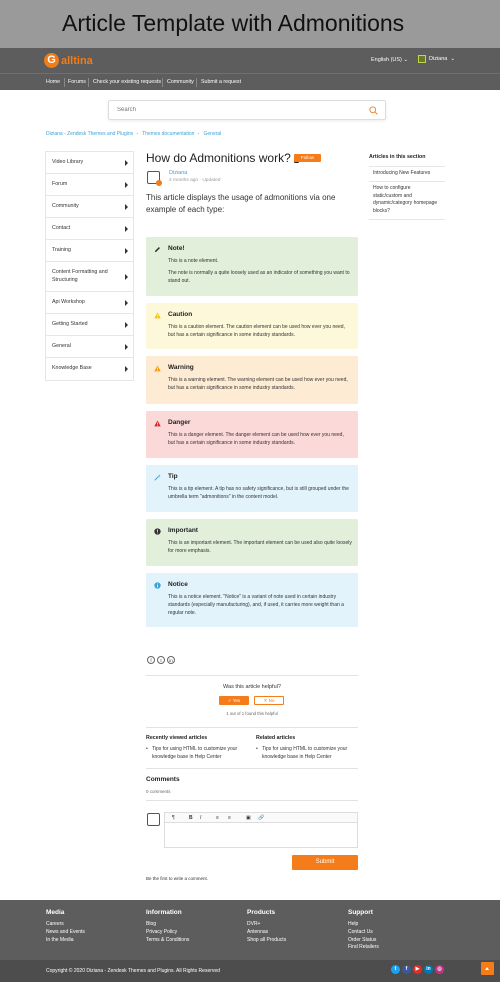  What do you see at coordinates (269, 700) in the screenshot?
I see `vote-no-button: ✕ No` at bounding box center [269, 700].